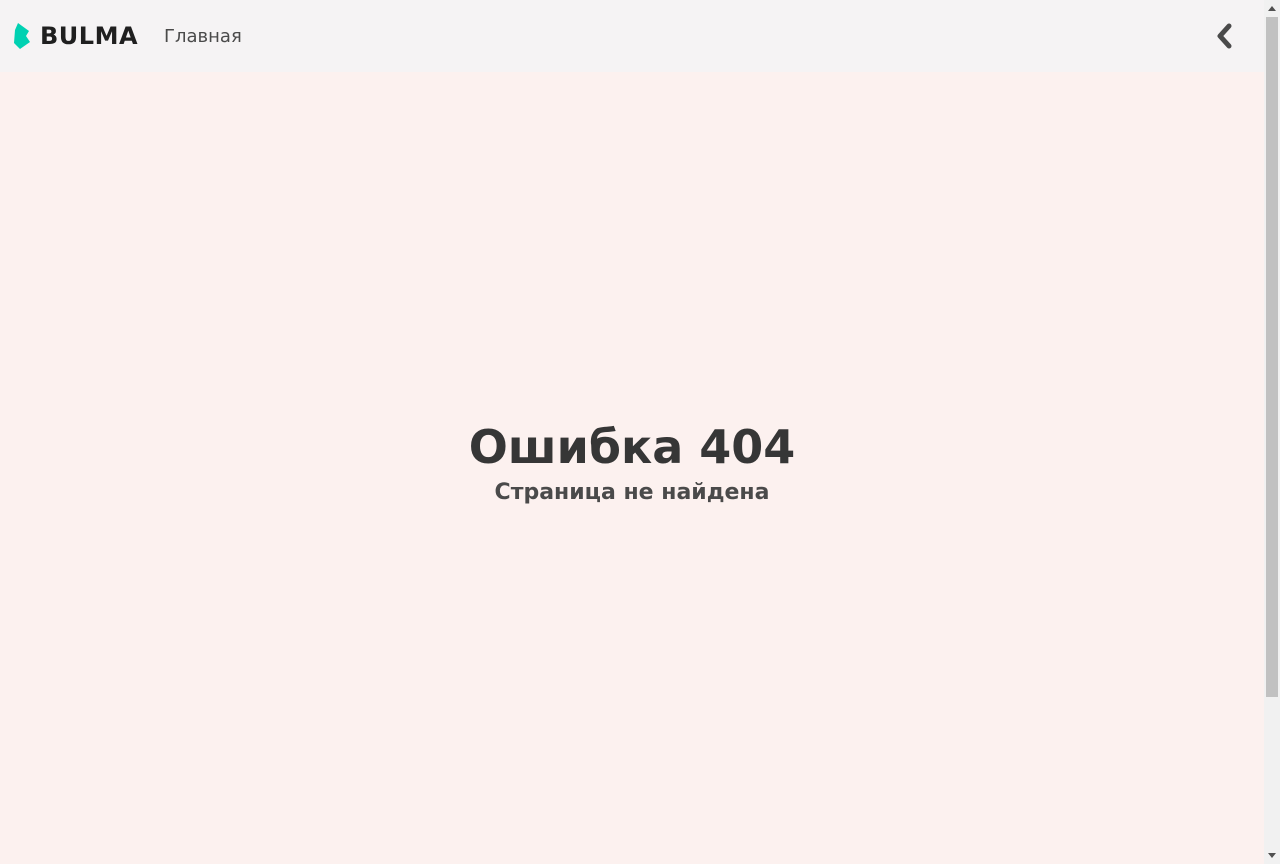 This screenshot has width=1280, height=864. I want to click on chevron-left-icon, so click(1224, 36).